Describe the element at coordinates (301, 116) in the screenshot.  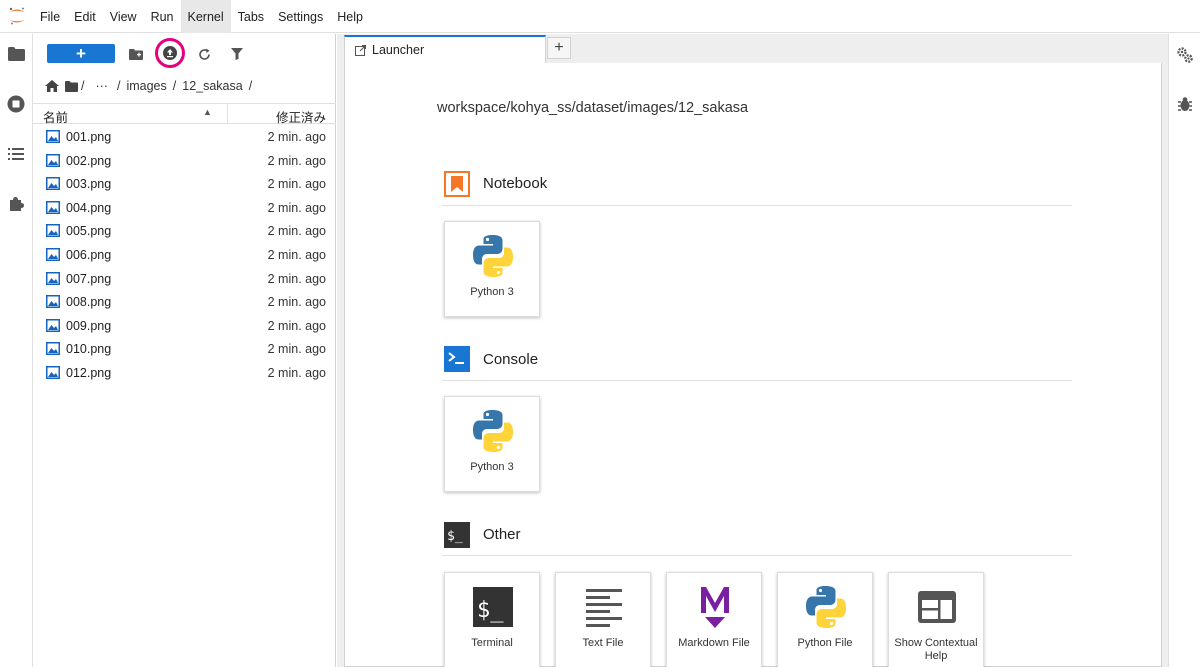
I see `modified-column-header: 修正済み` at that location.